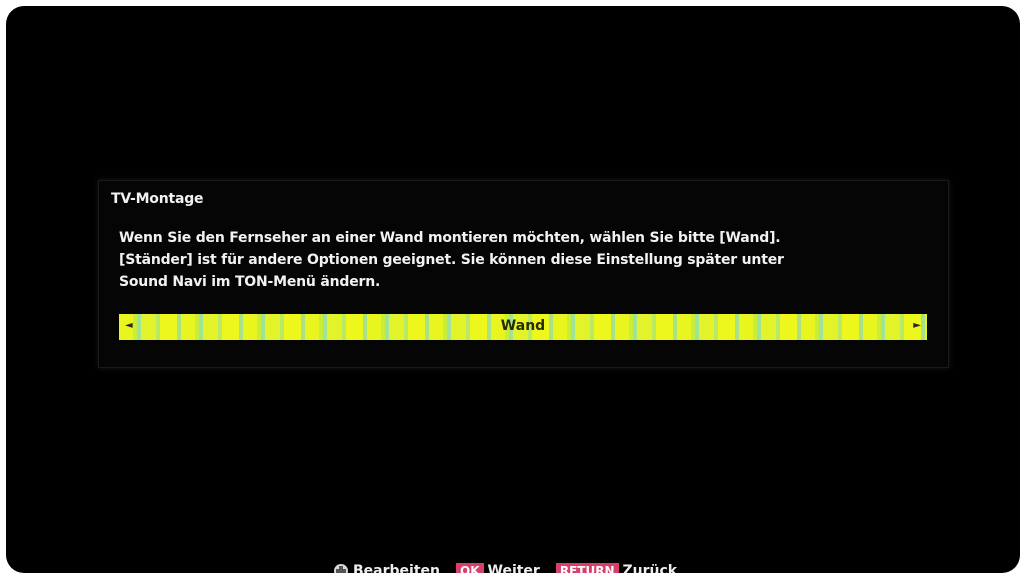 The image size is (1026, 579). What do you see at coordinates (587, 568) in the screenshot?
I see `return-key-badge: RETURN` at bounding box center [587, 568].